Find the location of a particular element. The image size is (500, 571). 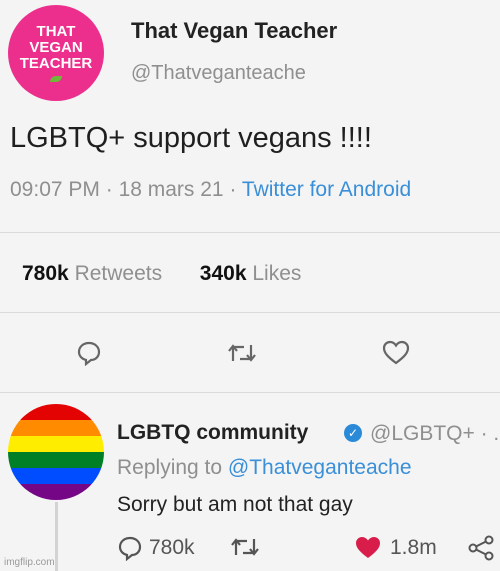

share-icon is located at coordinates (481, 548).